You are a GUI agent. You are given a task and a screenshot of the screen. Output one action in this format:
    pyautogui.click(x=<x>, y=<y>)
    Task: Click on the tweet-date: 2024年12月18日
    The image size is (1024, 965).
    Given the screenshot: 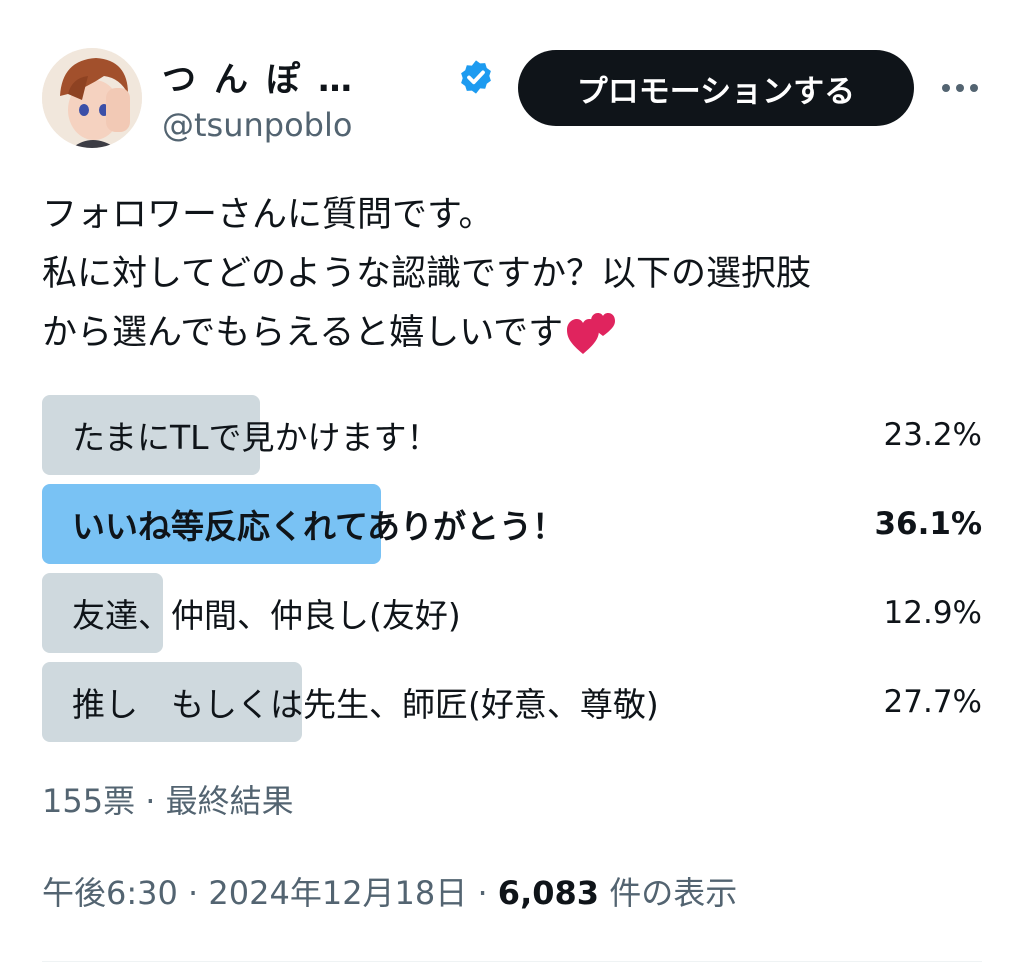 What is the action you would take?
    pyautogui.click(x=337, y=893)
    